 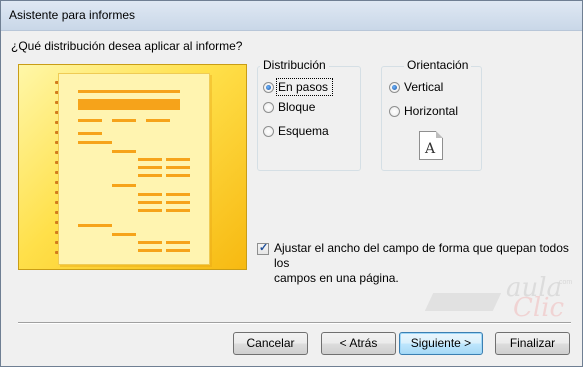 I want to click on portrait-page-icon: A, so click(x=431, y=145).